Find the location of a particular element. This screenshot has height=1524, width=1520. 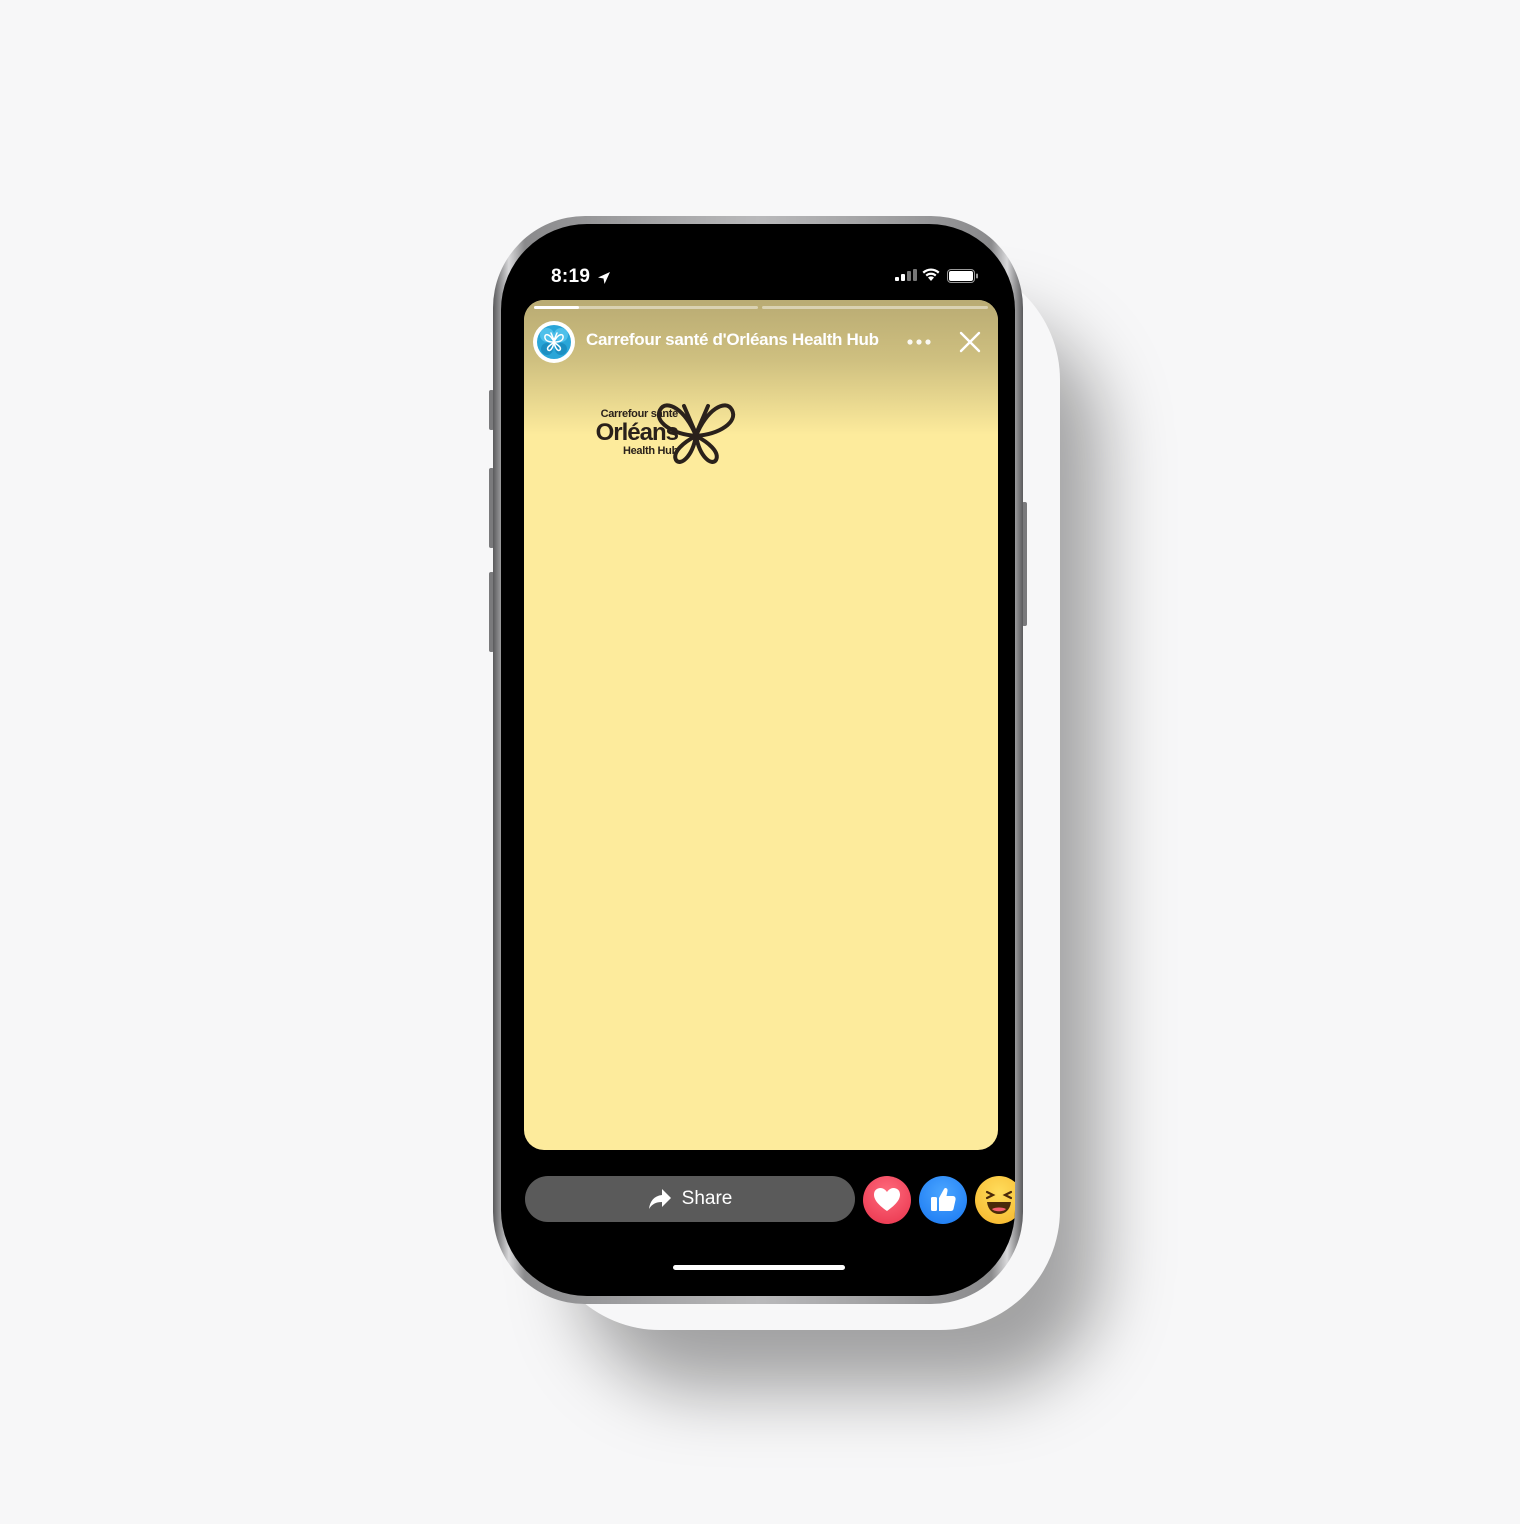

reaction-like-button is located at coordinates (943, 1200).